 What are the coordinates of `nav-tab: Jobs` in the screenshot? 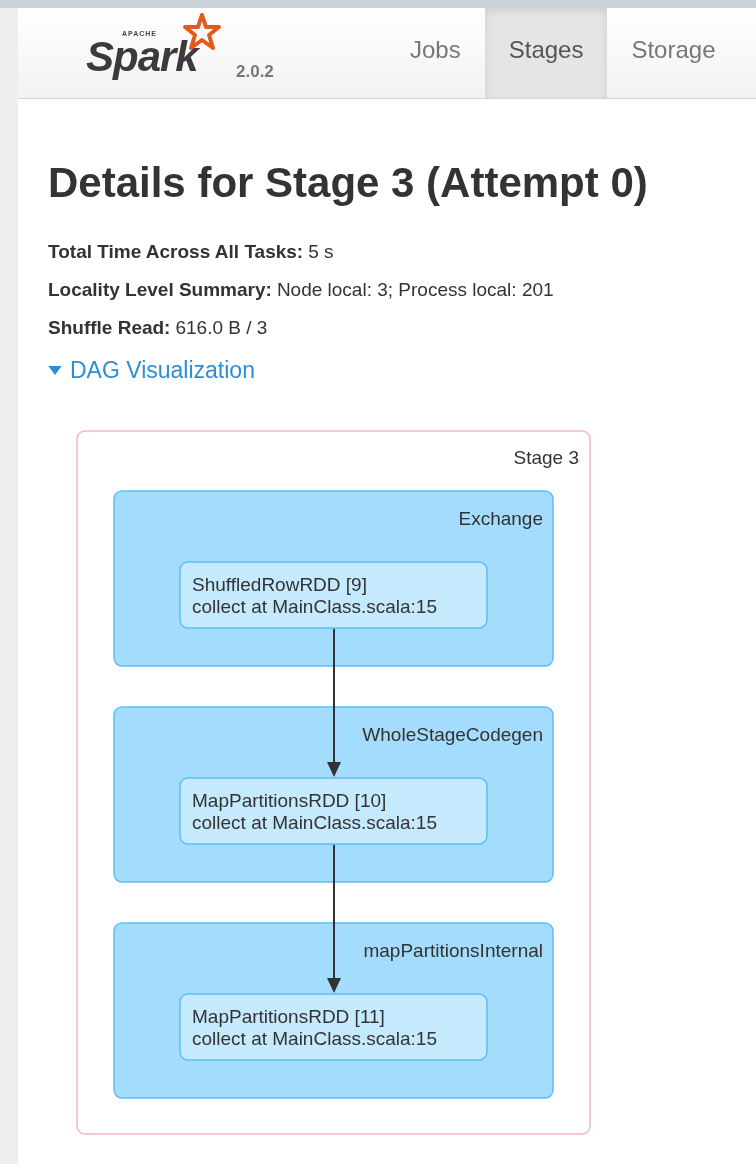 It's located at (435, 53).